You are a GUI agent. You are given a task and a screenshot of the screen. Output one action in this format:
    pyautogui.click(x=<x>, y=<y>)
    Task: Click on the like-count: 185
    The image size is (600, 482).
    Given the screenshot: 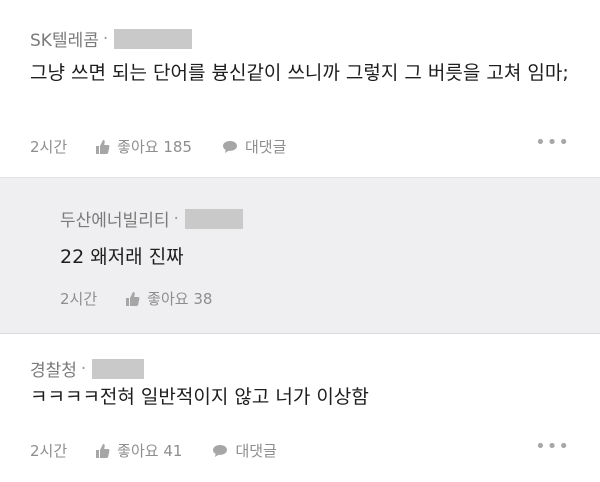 What is the action you would take?
    pyautogui.click(x=177, y=146)
    